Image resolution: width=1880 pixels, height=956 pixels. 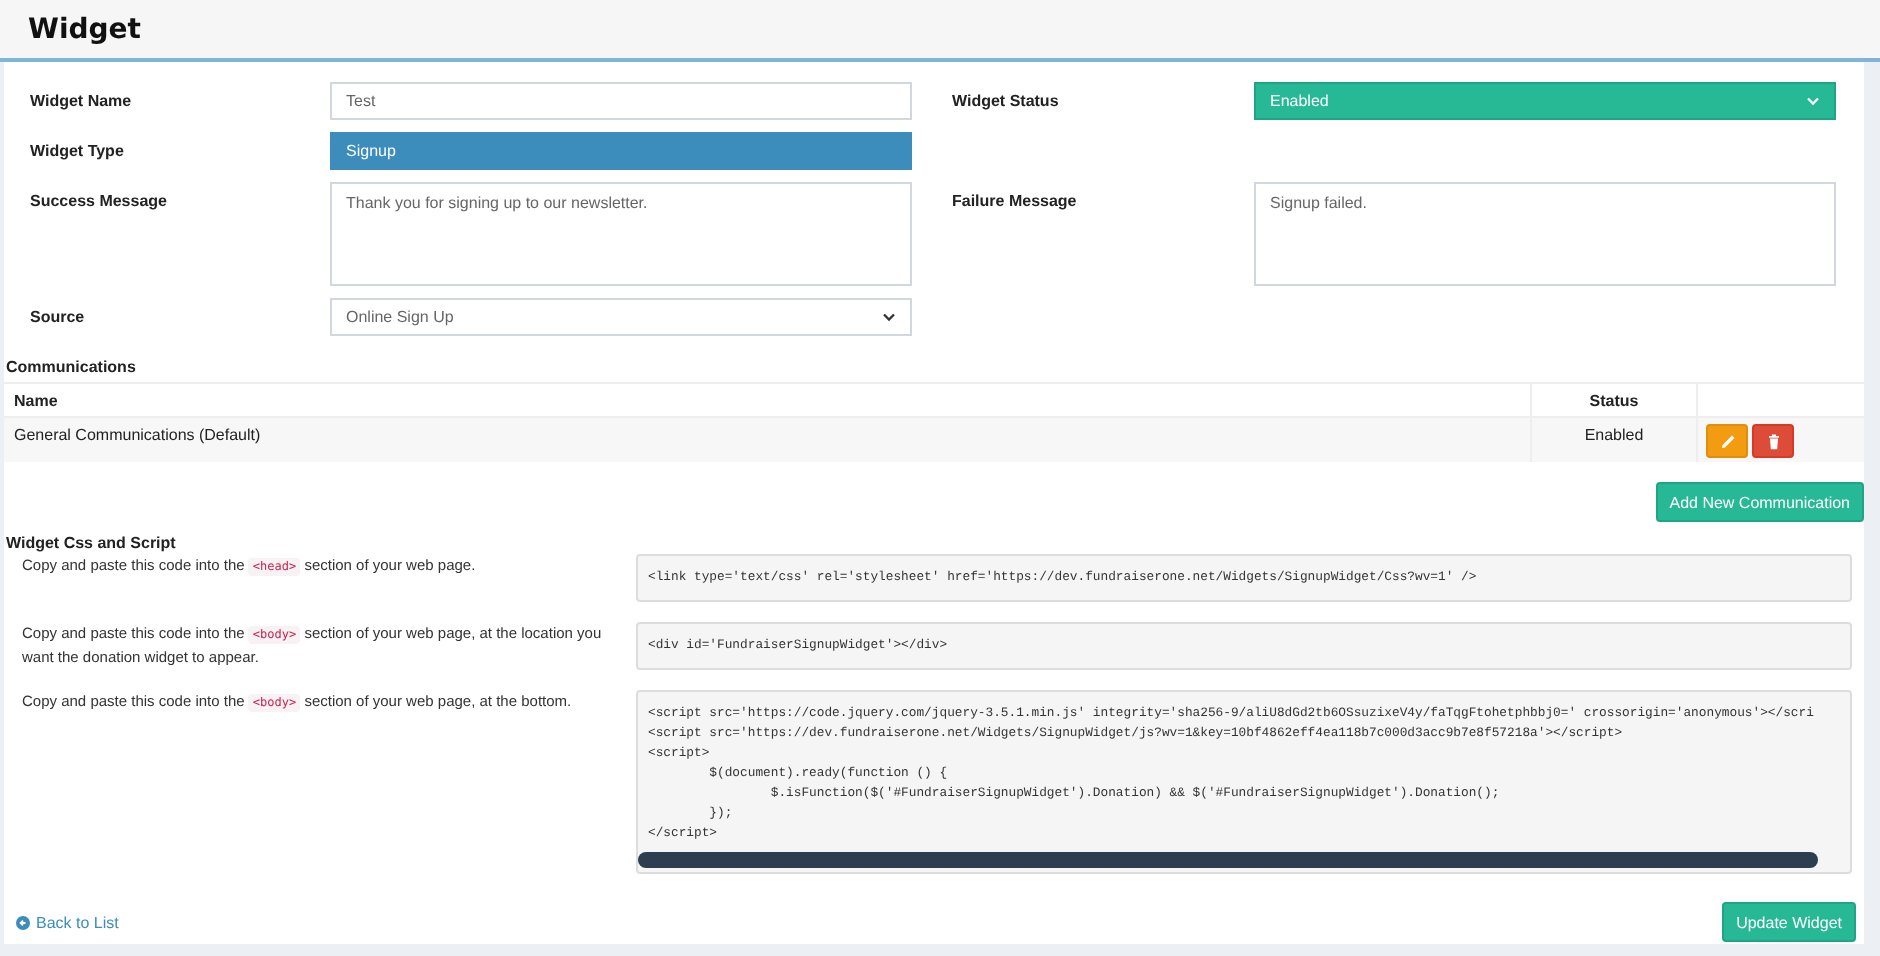 What do you see at coordinates (99, 200) in the screenshot?
I see `field-label: Success Message` at bounding box center [99, 200].